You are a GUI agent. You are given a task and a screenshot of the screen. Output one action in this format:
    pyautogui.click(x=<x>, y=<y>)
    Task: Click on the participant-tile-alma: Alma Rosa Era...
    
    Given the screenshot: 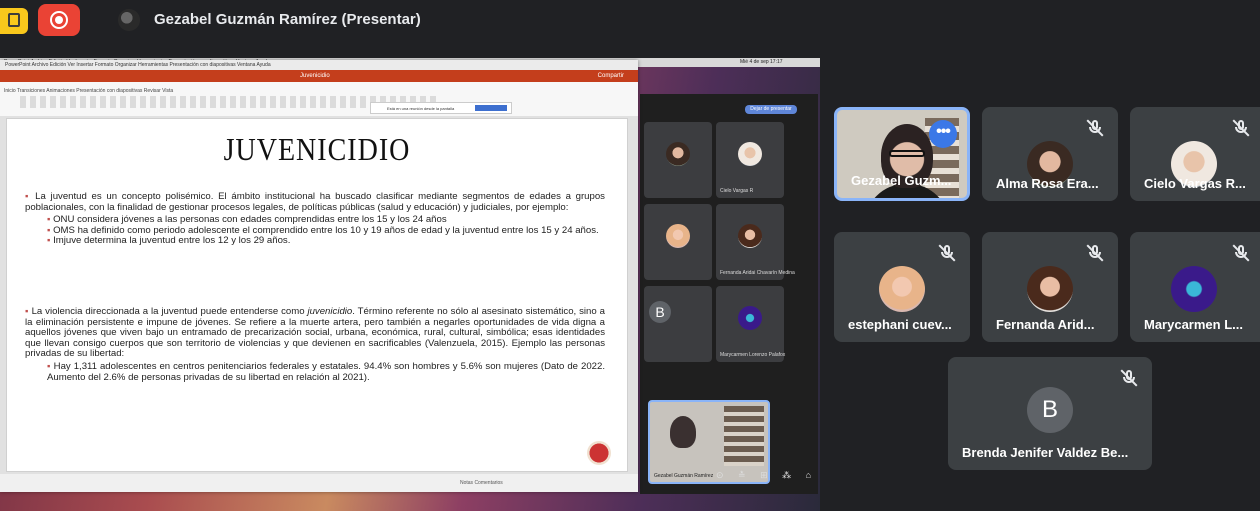 What is the action you would take?
    pyautogui.click(x=1050, y=154)
    